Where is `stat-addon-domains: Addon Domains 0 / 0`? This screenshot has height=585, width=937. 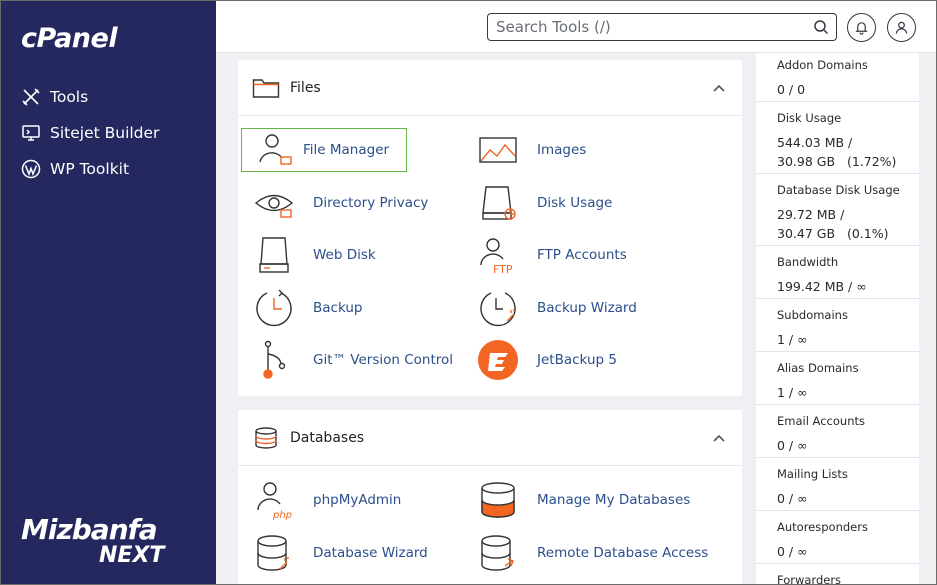
stat-addon-domains: Addon Domains 0 / 0 is located at coordinates (837, 77).